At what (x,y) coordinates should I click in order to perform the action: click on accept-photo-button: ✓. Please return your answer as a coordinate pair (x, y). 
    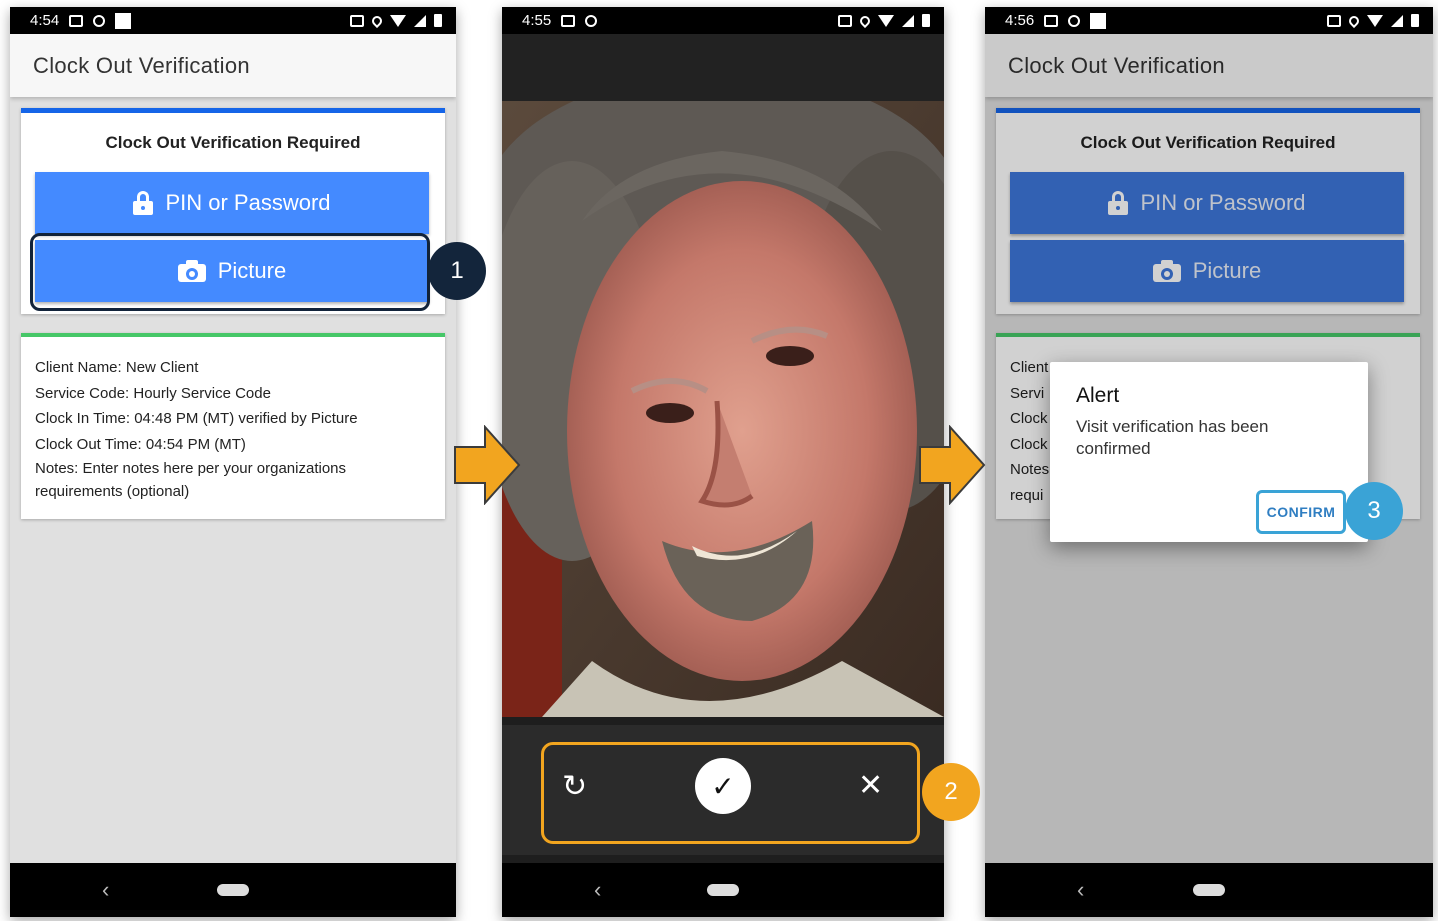
    Looking at the image, I should click on (723, 786).